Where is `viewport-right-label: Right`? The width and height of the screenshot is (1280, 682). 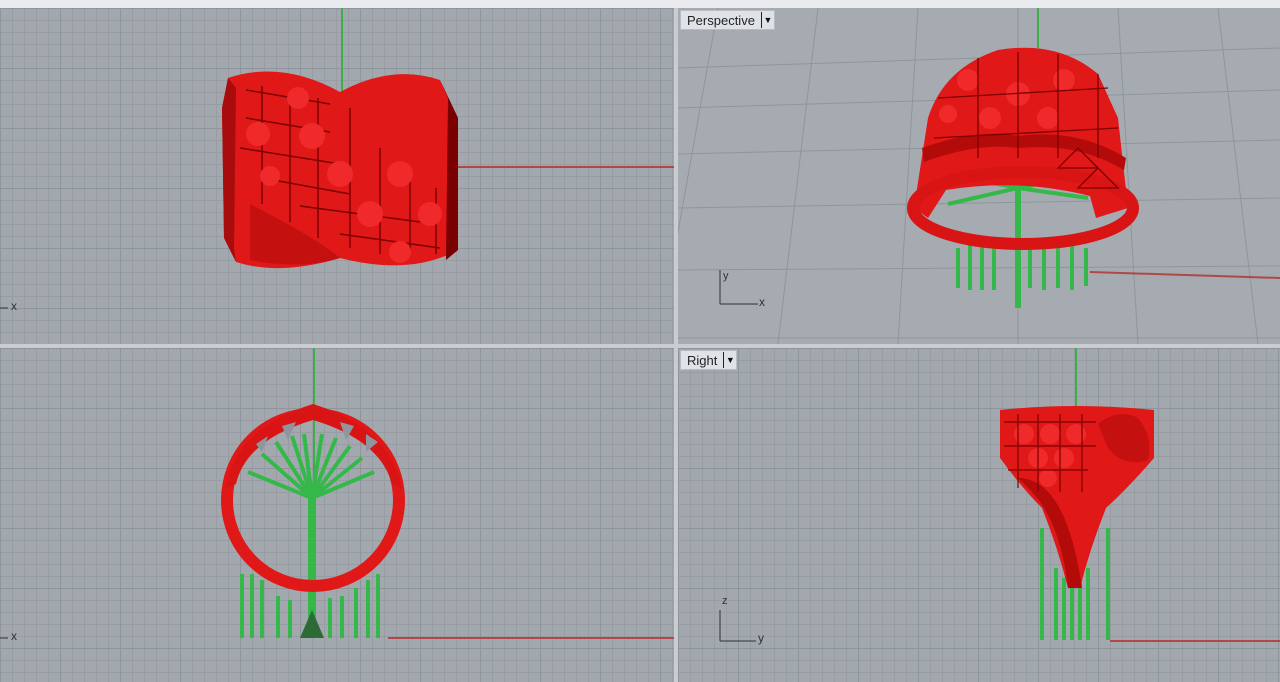 viewport-right-label: Right is located at coordinates (702, 360).